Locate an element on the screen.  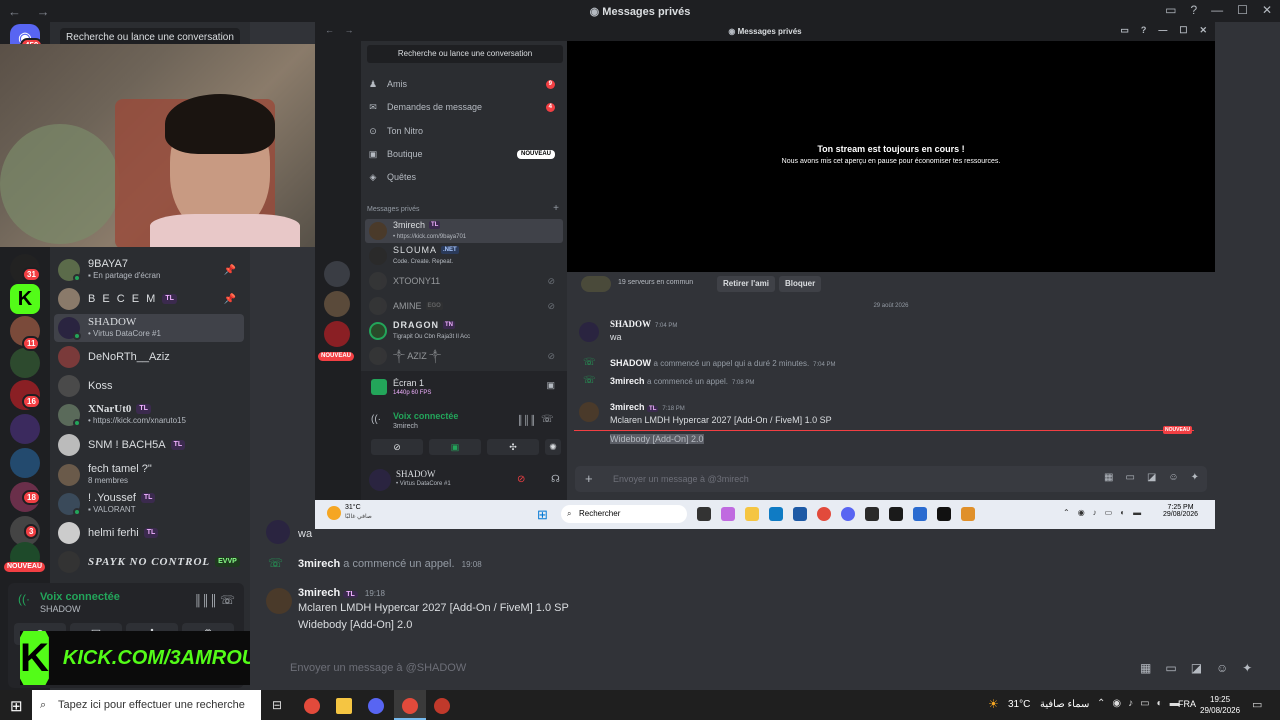
attach-icon: + is located at coordinates (589, 478).